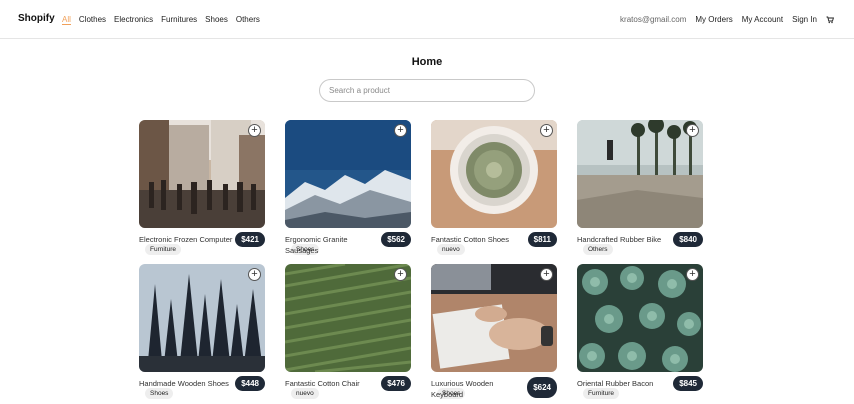 The image size is (854, 404). What do you see at coordinates (396, 383) in the screenshot?
I see `product-price: $476` at bounding box center [396, 383].